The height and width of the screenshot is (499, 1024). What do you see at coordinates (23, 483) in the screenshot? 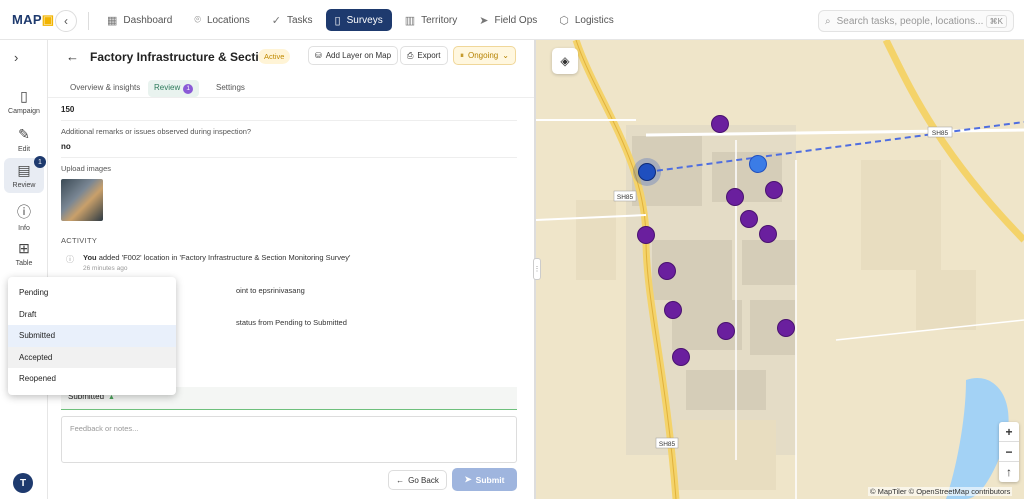
I see `avatar: T` at bounding box center [23, 483].